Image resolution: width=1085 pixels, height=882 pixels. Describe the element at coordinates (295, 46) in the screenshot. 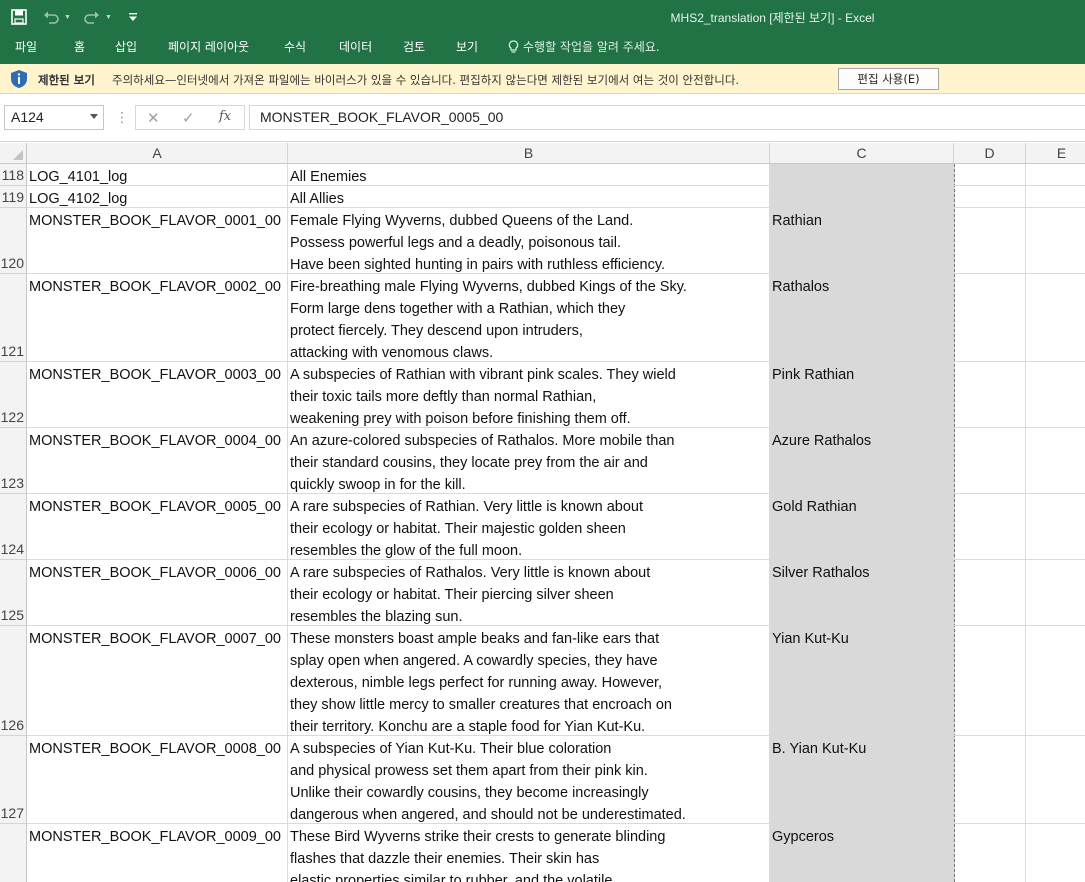

I see `tab-formulas: 수식` at that location.